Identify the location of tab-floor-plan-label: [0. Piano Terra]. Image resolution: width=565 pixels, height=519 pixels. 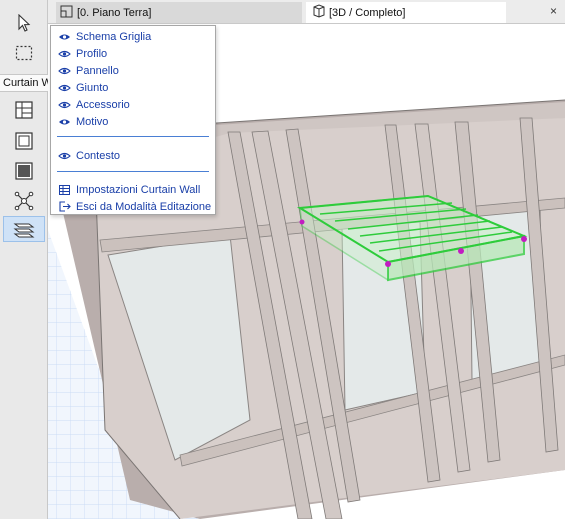
(114, 12).